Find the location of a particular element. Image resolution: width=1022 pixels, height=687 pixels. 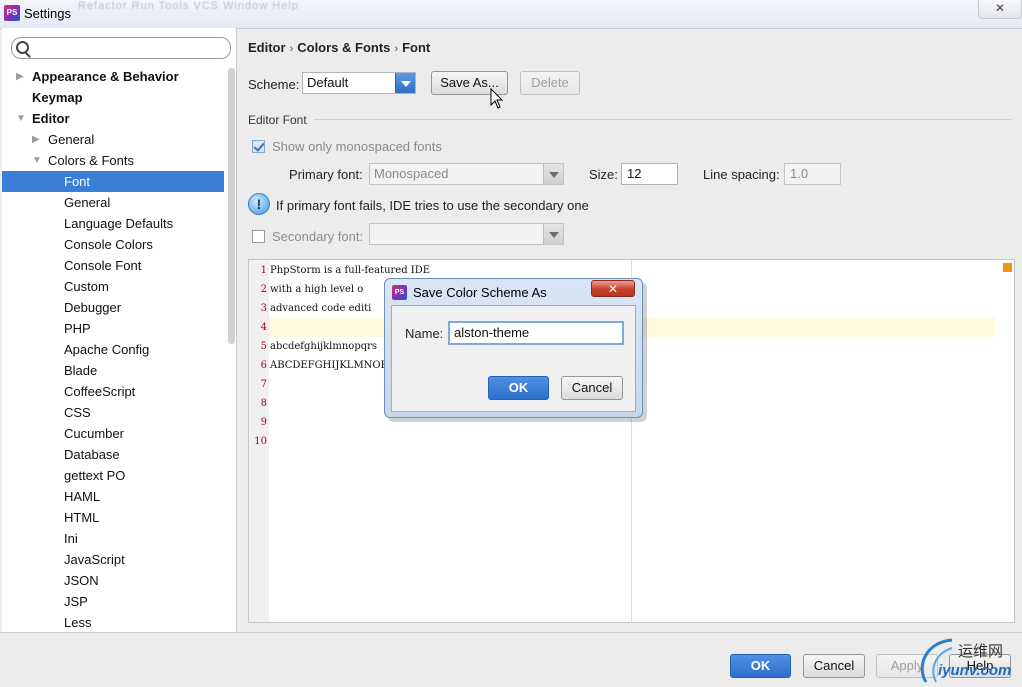

sidebar-scrollbar is located at coordinates (231, 206).